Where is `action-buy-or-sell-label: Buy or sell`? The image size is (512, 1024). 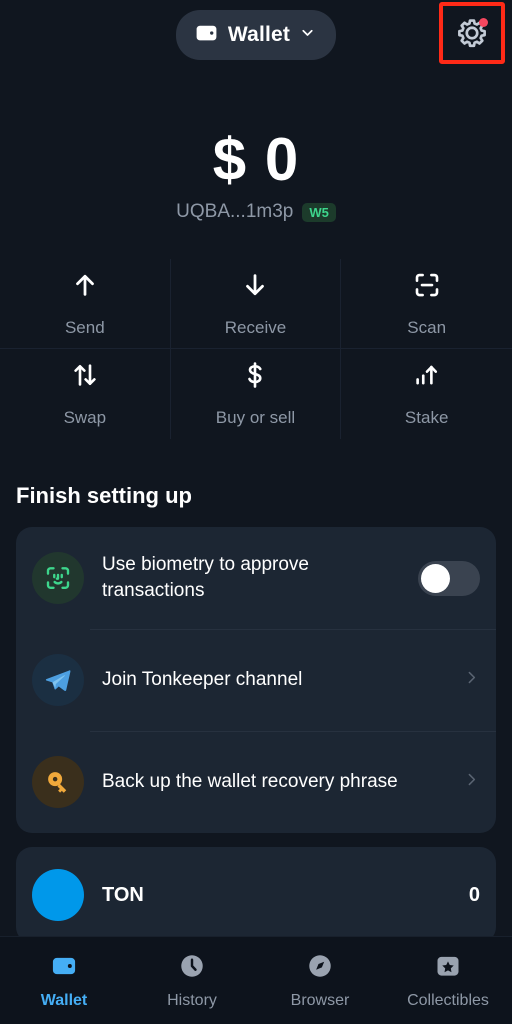 action-buy-or-sell-label: Buy or sell is located at coordinates (255, 417).